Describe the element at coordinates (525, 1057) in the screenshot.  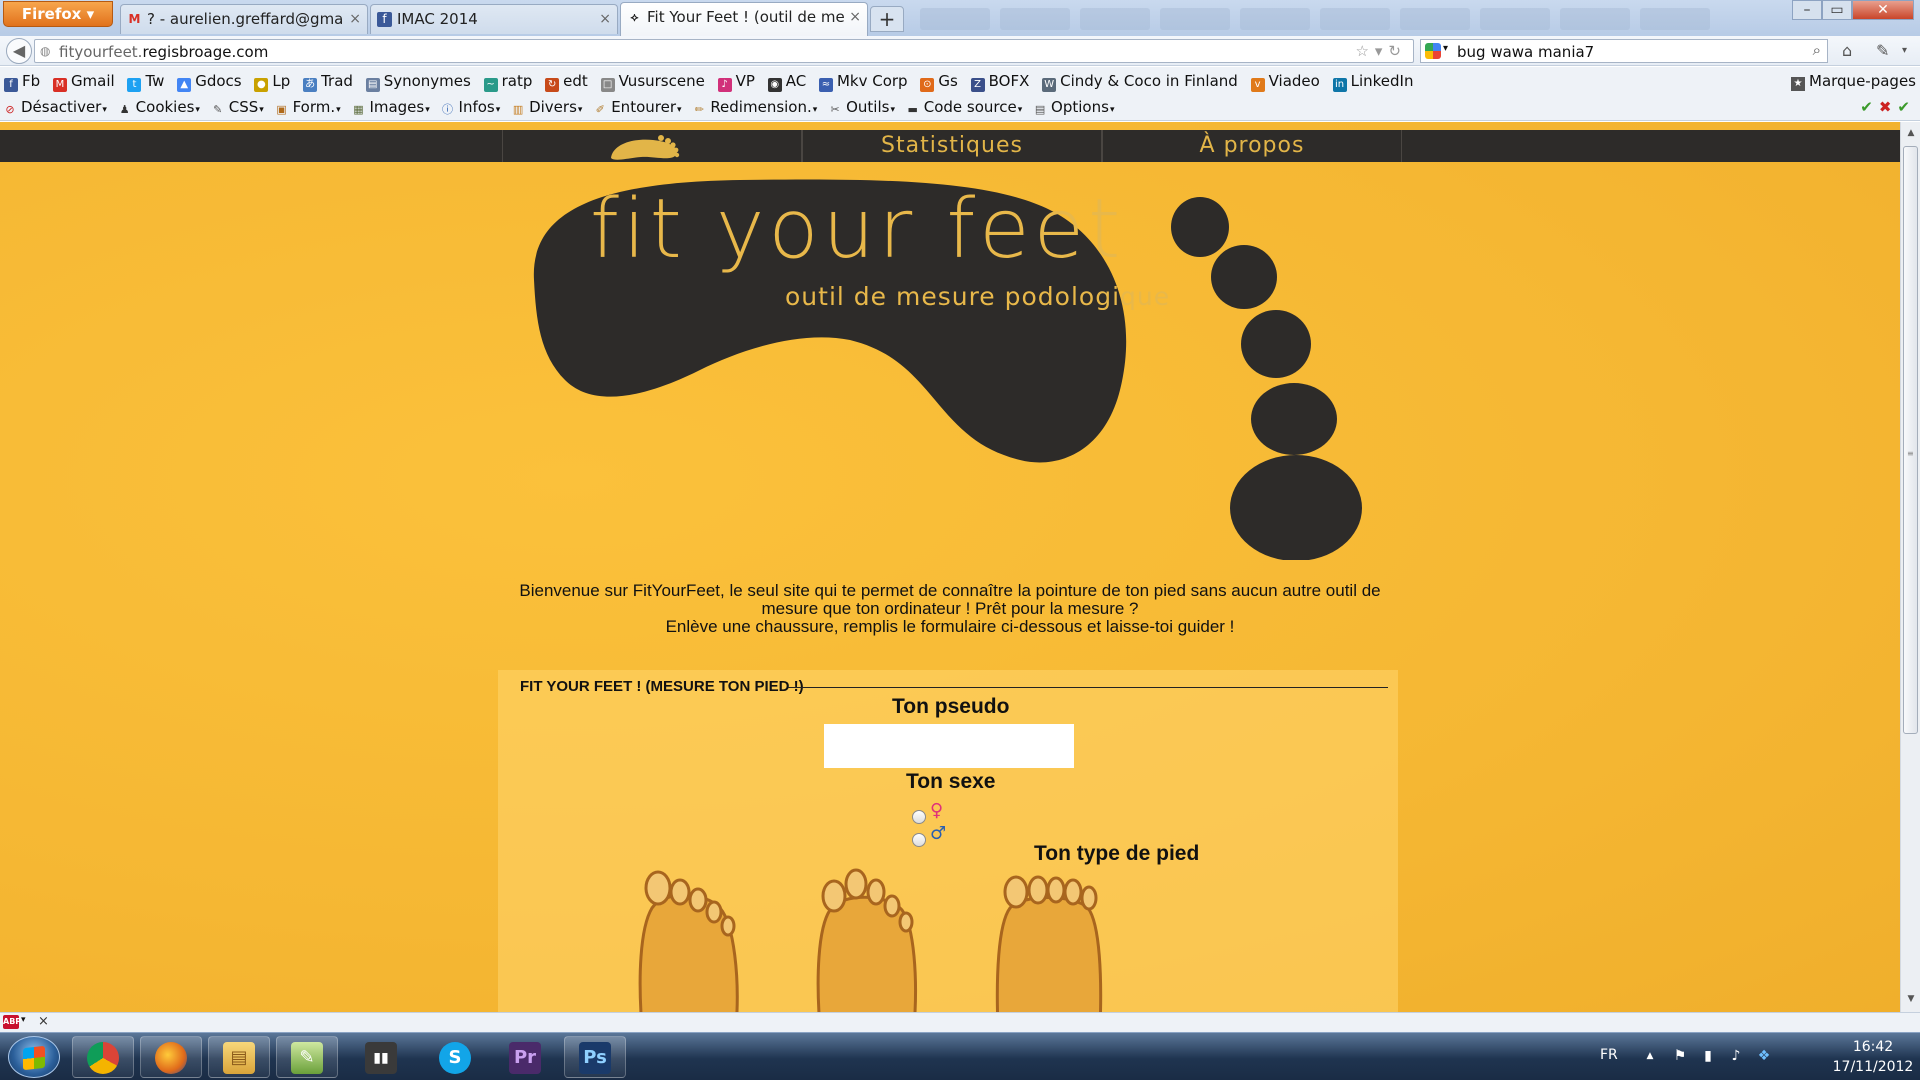
I see `taskbar-premiere: Pr` at that location.